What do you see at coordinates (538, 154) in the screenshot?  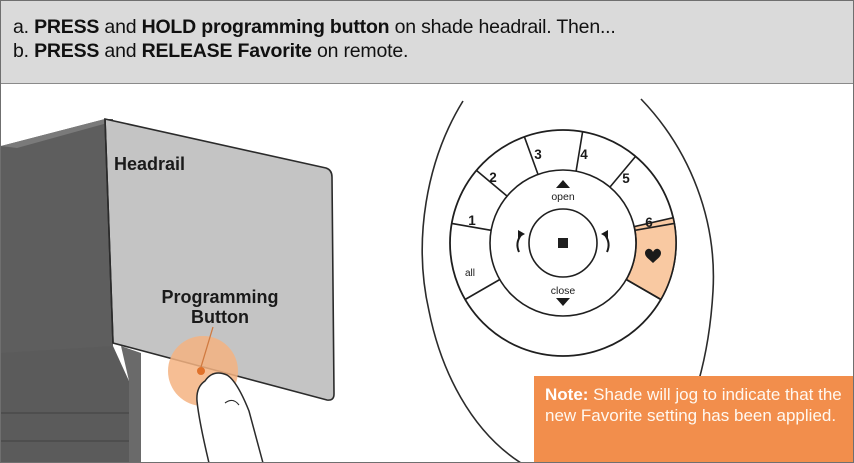 I see `channel-3-button: 3` at bounding box center [538, 154].